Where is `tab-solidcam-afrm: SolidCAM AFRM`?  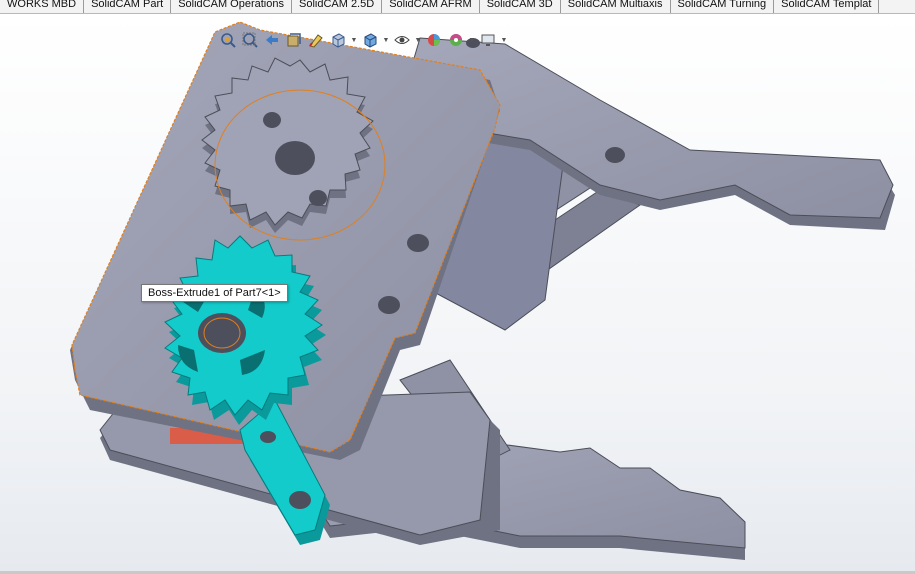
tab-solidcam-afrm: SolidCAM AFRM is located at coordinates (431, 6).